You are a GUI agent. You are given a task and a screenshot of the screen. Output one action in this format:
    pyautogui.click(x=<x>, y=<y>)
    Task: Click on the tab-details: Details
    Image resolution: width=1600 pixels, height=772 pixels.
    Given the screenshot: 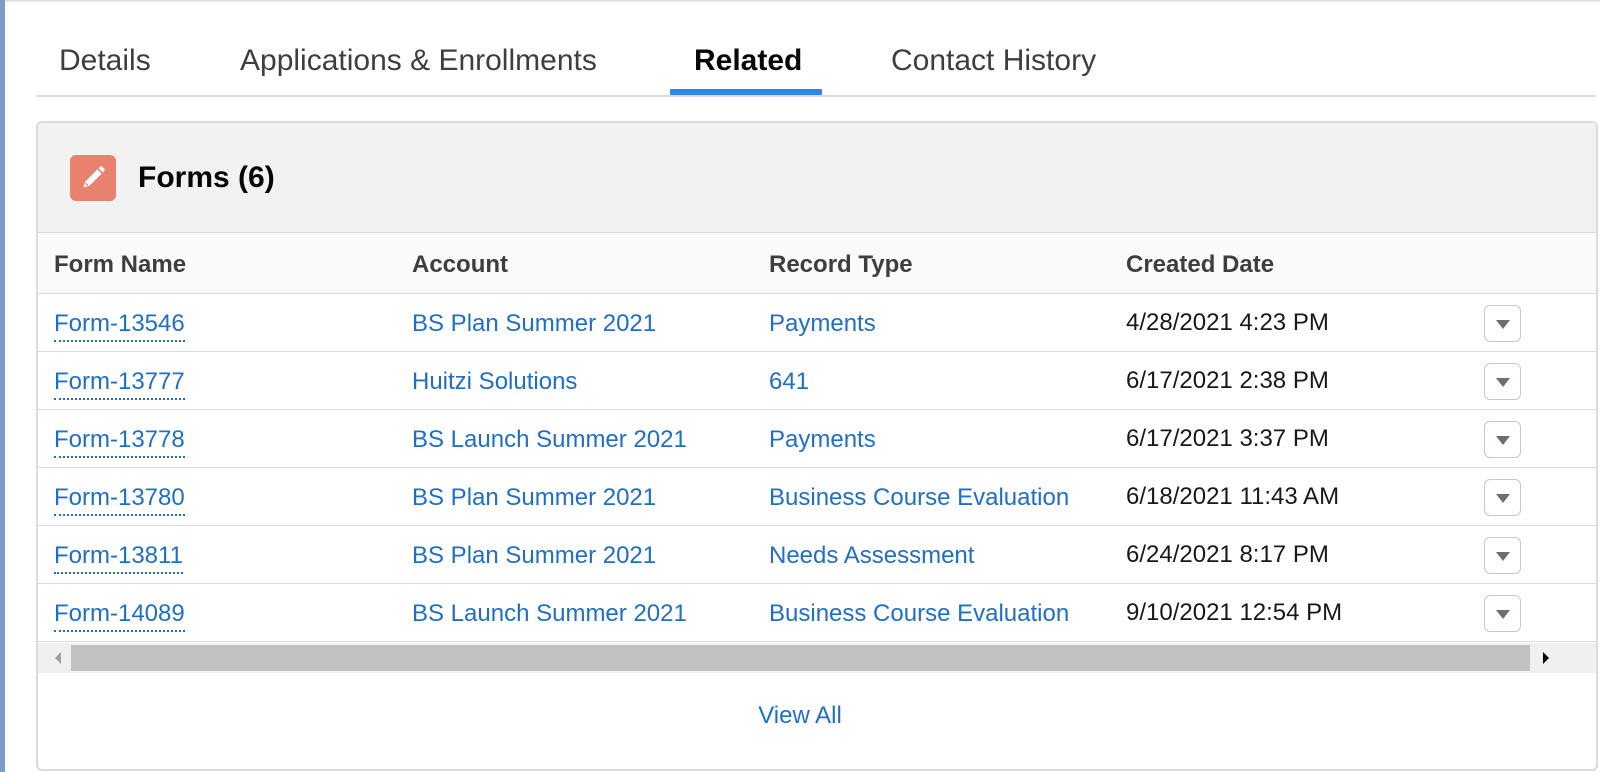 What is the action you would take?
    pyautogui.click(x=105, y=69)
    